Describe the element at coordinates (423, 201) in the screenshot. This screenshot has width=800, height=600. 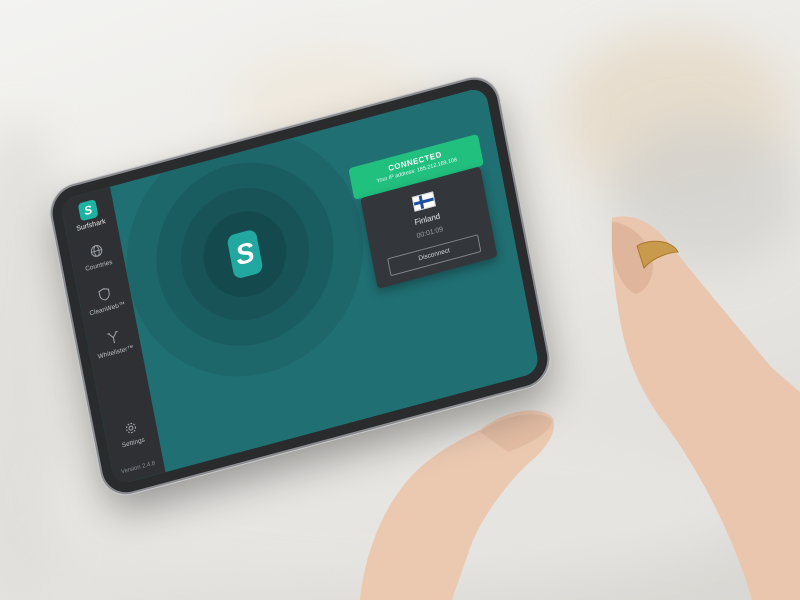
I see `finland-flag-icon` at that location.